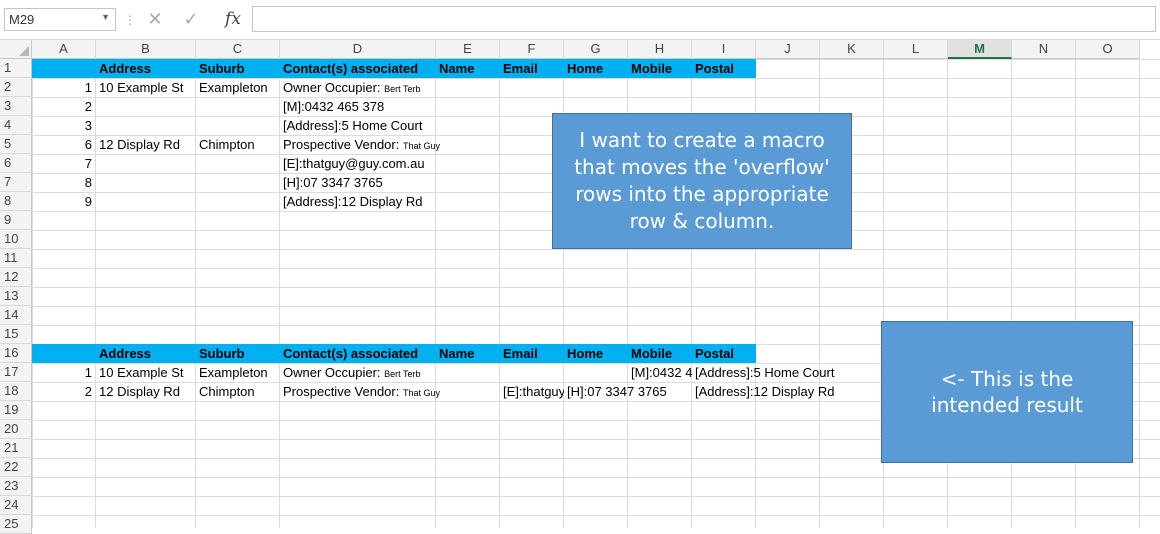 This screenshot has height=534, width=1160. I want to click on row-header-3: 3, so click(16, 106).